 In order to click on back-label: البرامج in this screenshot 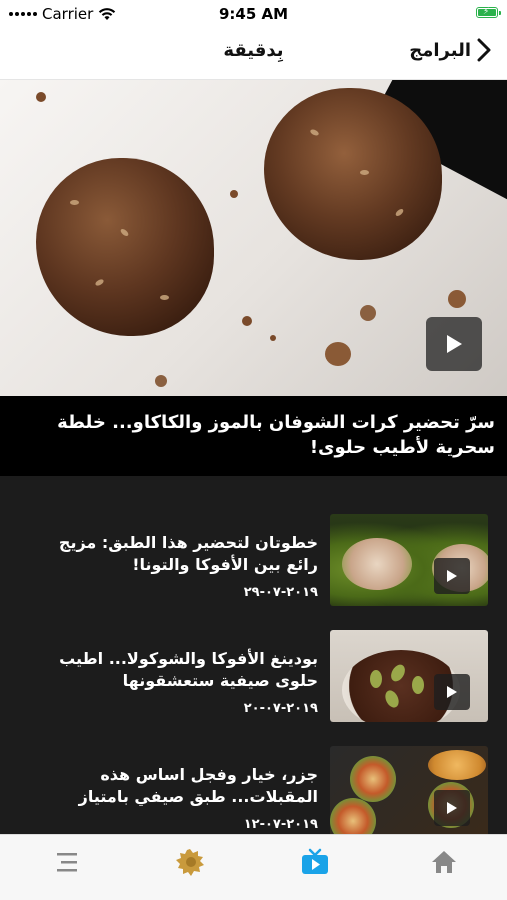, I will do `click(440, 50)`.